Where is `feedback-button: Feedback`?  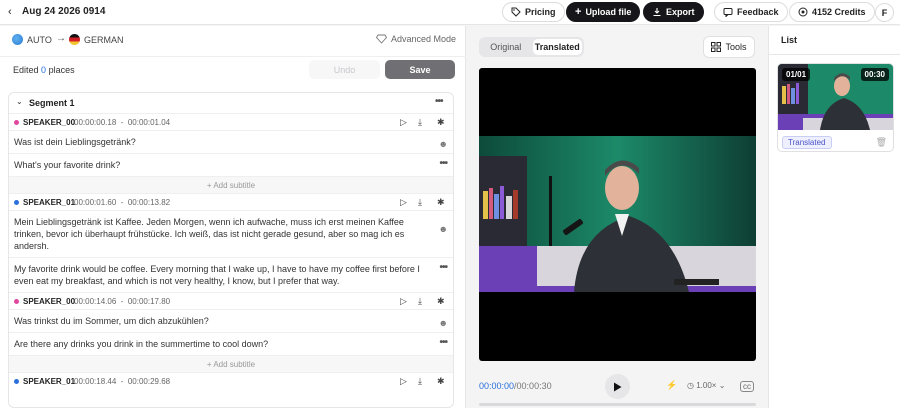
feedback-button: Feedback is located at coordinates (751, 12).